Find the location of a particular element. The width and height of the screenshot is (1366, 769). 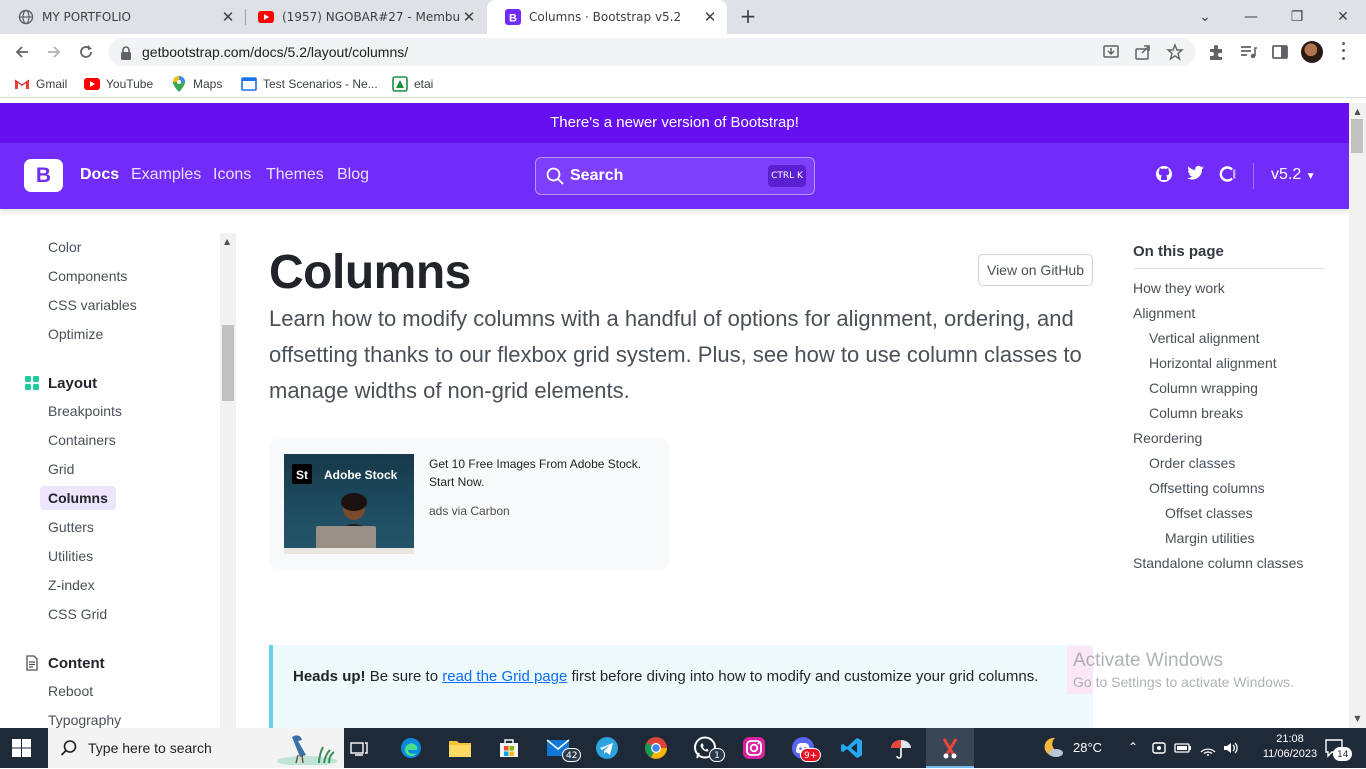

toc-link-order-classes: Order classes is located at coordinates (1192, 463).